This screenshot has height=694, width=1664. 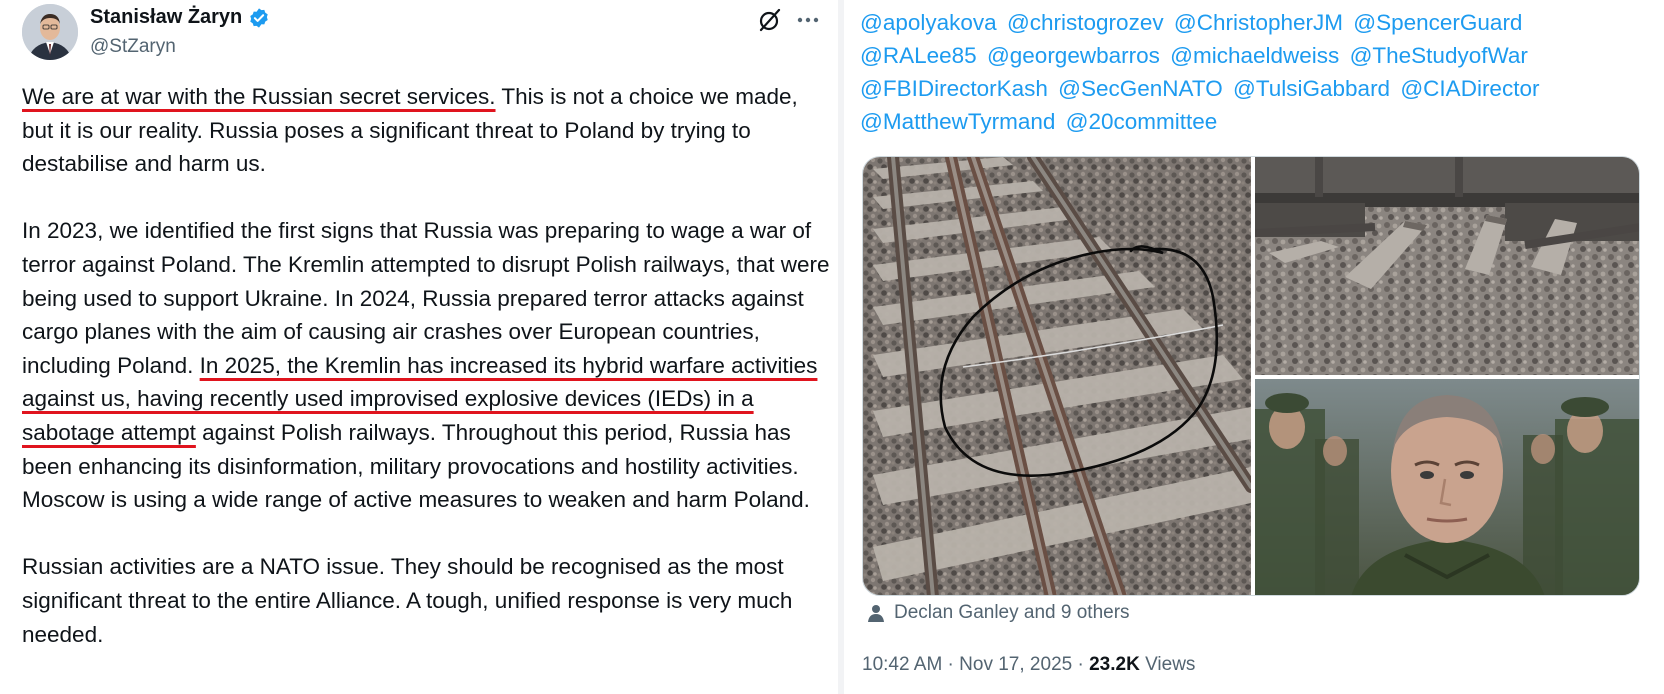 What do you see at coordinates (876, 613) in the screenshot?
I see `person-icon` at bounding box center [876, 613].